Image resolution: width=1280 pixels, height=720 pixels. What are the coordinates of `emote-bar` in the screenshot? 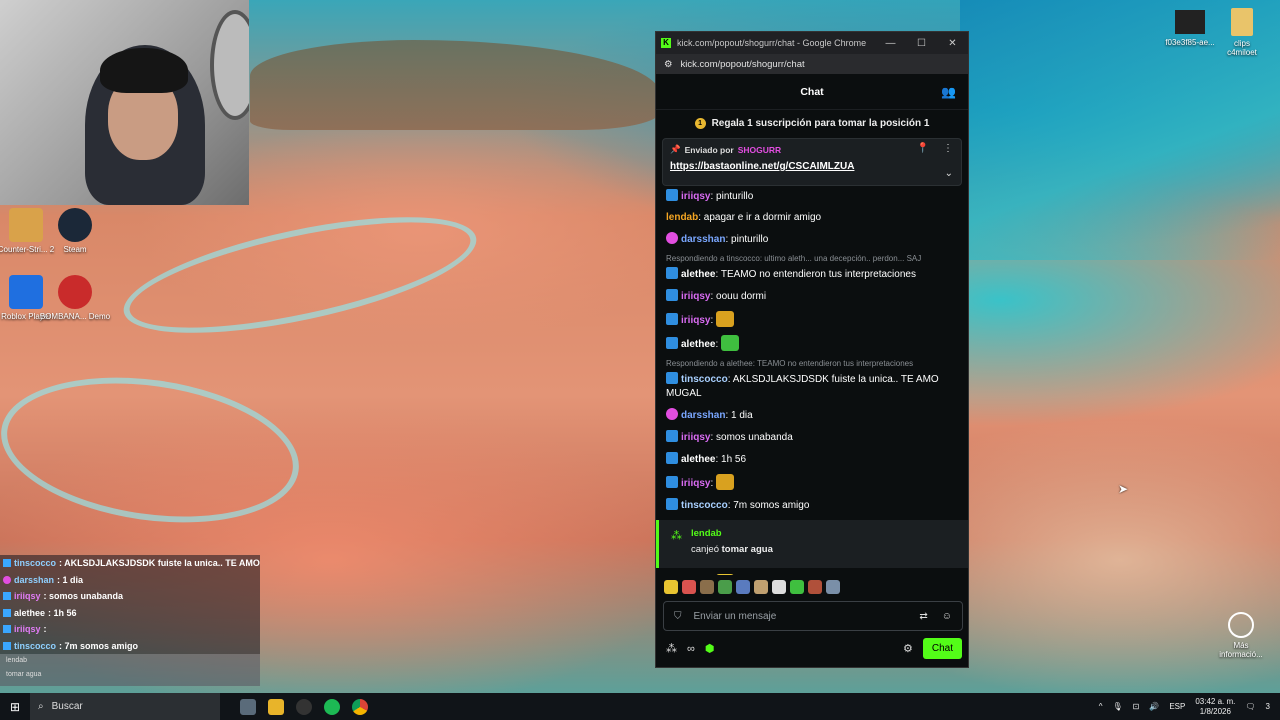 It's located at (752, 587).